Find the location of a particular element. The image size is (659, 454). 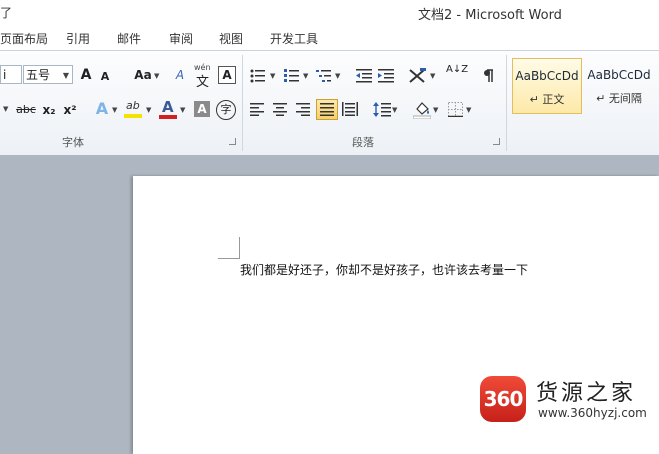

justify-button is located at coordinates (327, 109).